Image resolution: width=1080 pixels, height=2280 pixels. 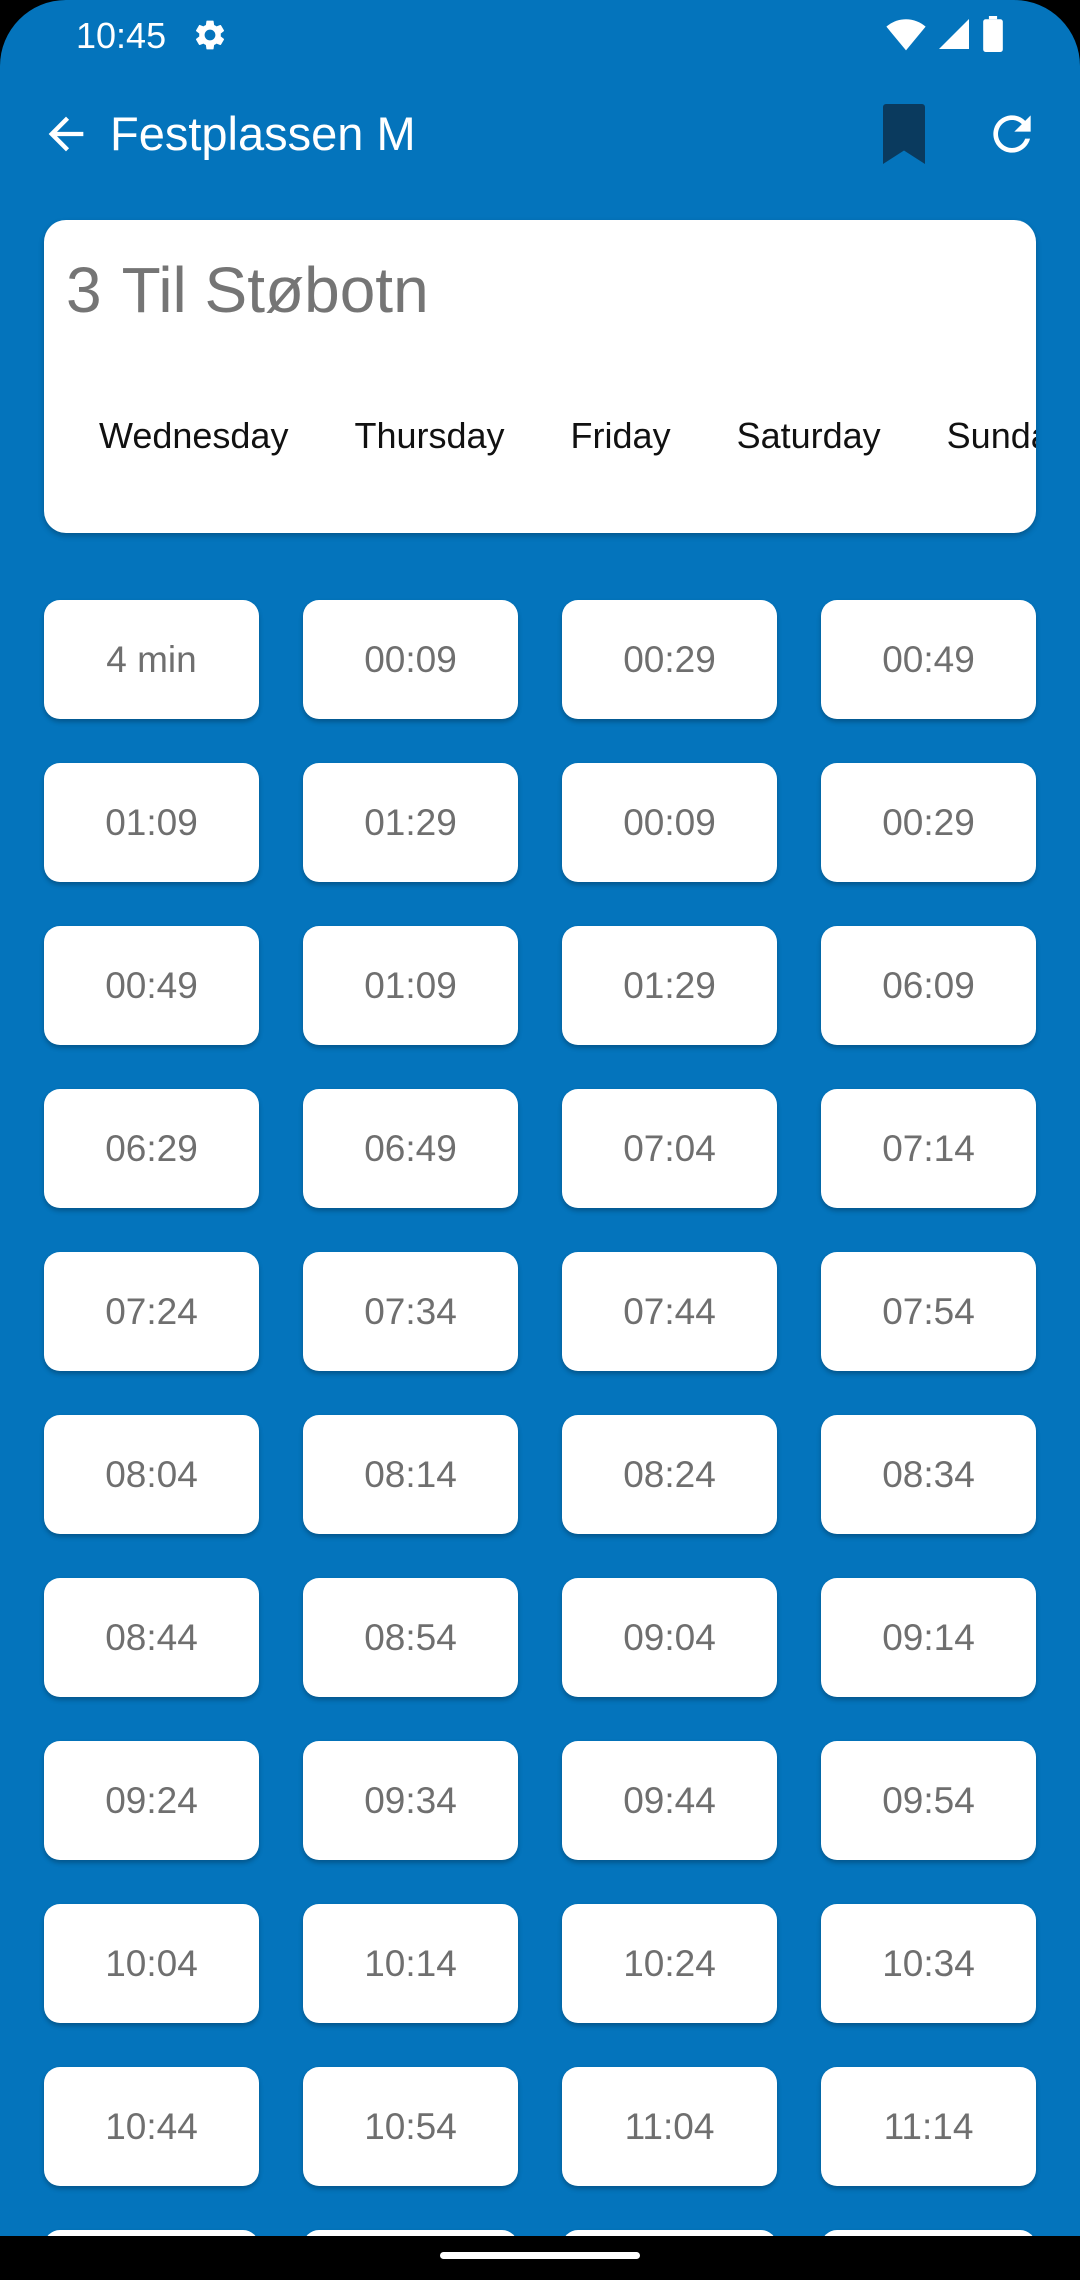 What do you see at coordinates (669, 1148) in the screenshot?
I see `departure-time-button: 07:04` at bounding box center [669, 1148].